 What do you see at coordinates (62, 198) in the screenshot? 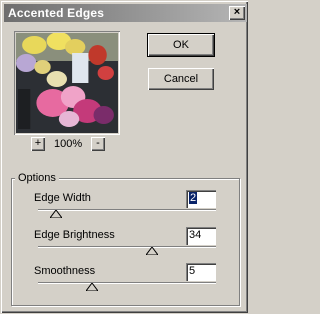
I see `edge-width-label: Edge Width` at bounding box center [62, 198].